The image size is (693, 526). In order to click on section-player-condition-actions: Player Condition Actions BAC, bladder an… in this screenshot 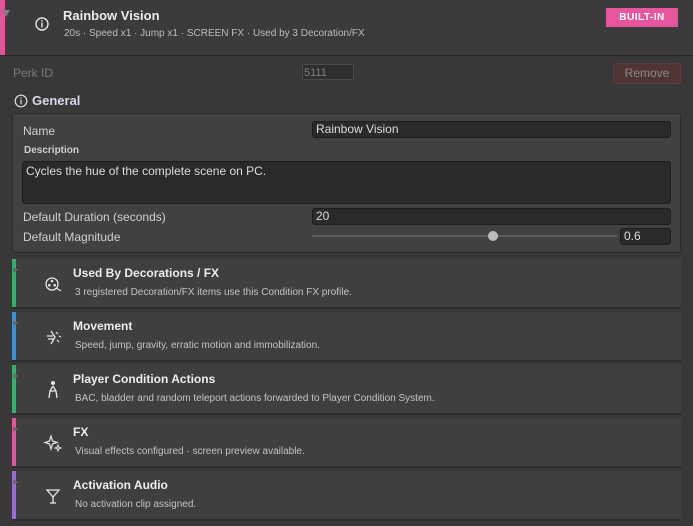, I will do `click(346, 390)`.